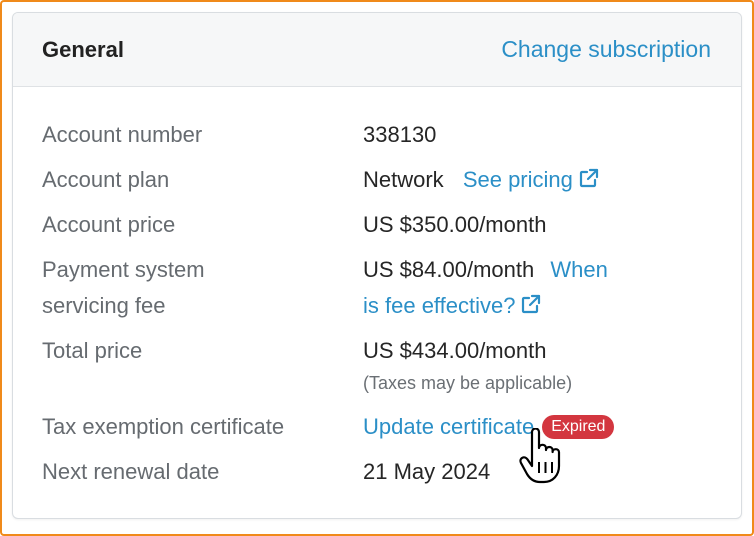  What do you see at coordinates (163, 426) in the screenshot?
I see `tax-exemption-label: Tax exemption certificate` at bounding box center [163, 426].